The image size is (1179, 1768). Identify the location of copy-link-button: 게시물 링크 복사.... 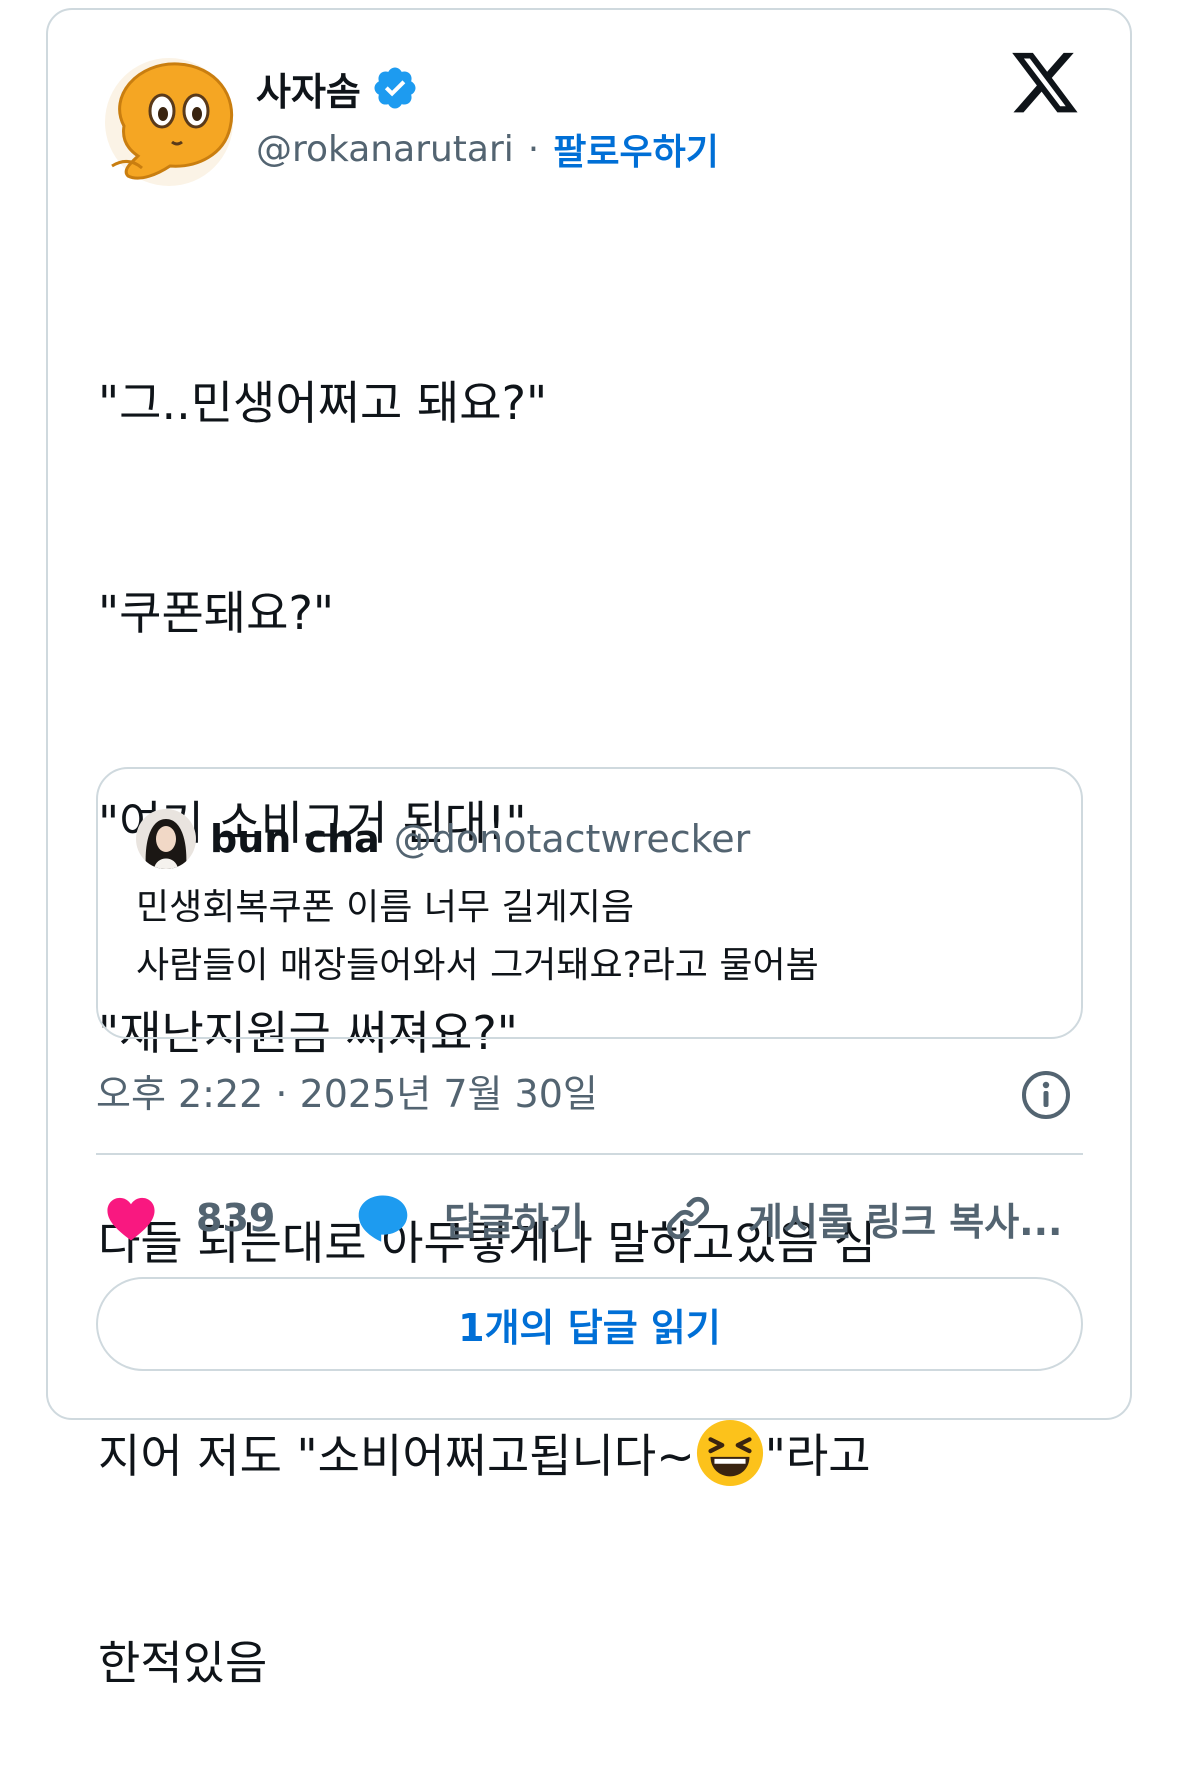
(862, 1218).